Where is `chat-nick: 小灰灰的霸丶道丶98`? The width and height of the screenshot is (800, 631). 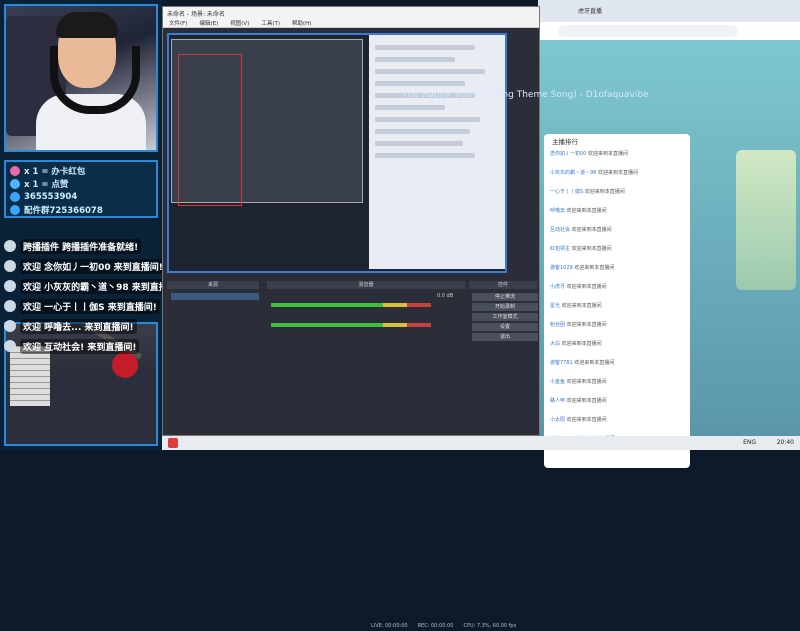 chat-nick: 小灰灰的霸丶道丶98 is located at coordinates (573, 173).